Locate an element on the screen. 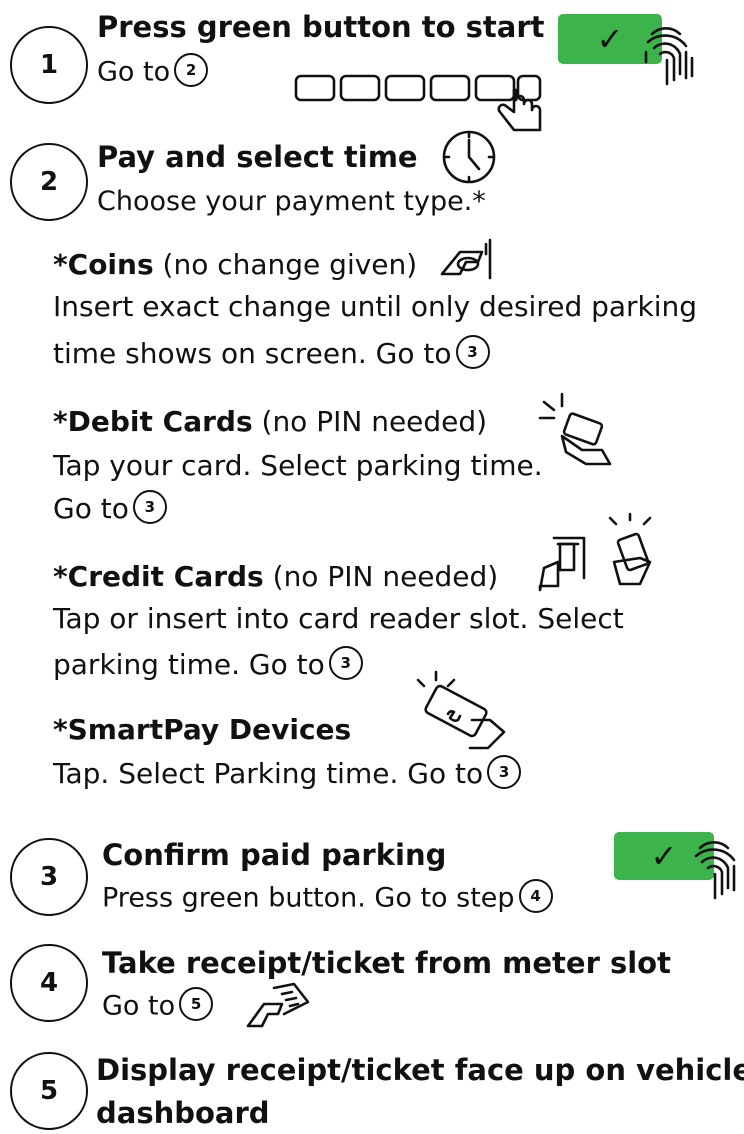 The height and width of the screenshot is (1134, 744). smartpay-heading: *SmartPay Devices is located at coordinates (202, 729).